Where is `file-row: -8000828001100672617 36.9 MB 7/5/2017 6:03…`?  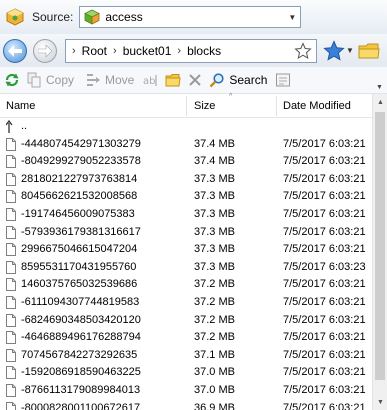
file-row: -8000828001100672617 36.9 MB 7/5/2017 6:03… is located at coordinates (186, 405).